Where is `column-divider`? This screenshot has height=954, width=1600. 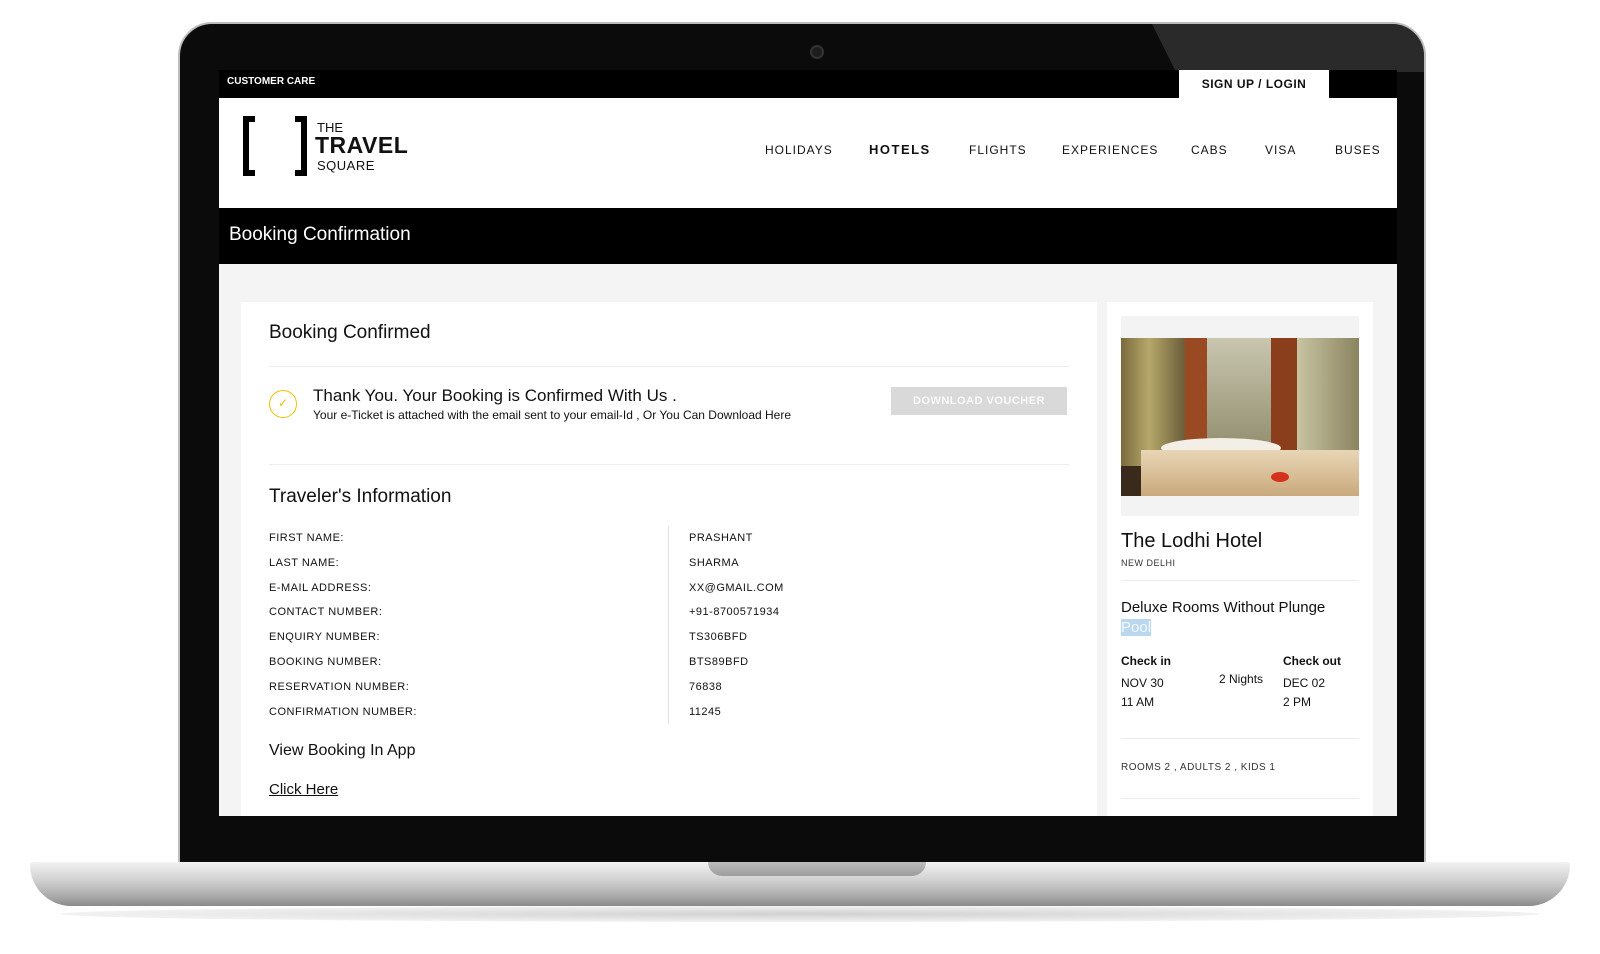 column-divider is located at coordinates (668, 625).